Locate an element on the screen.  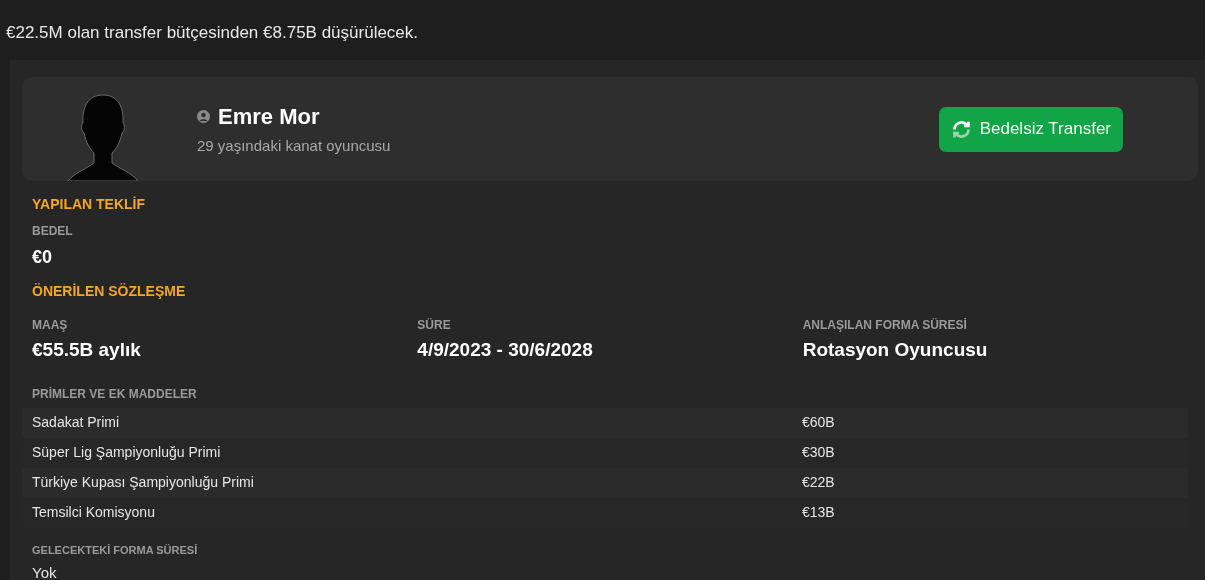
bonus-amount: €60B is located at coordinates (818, 422).